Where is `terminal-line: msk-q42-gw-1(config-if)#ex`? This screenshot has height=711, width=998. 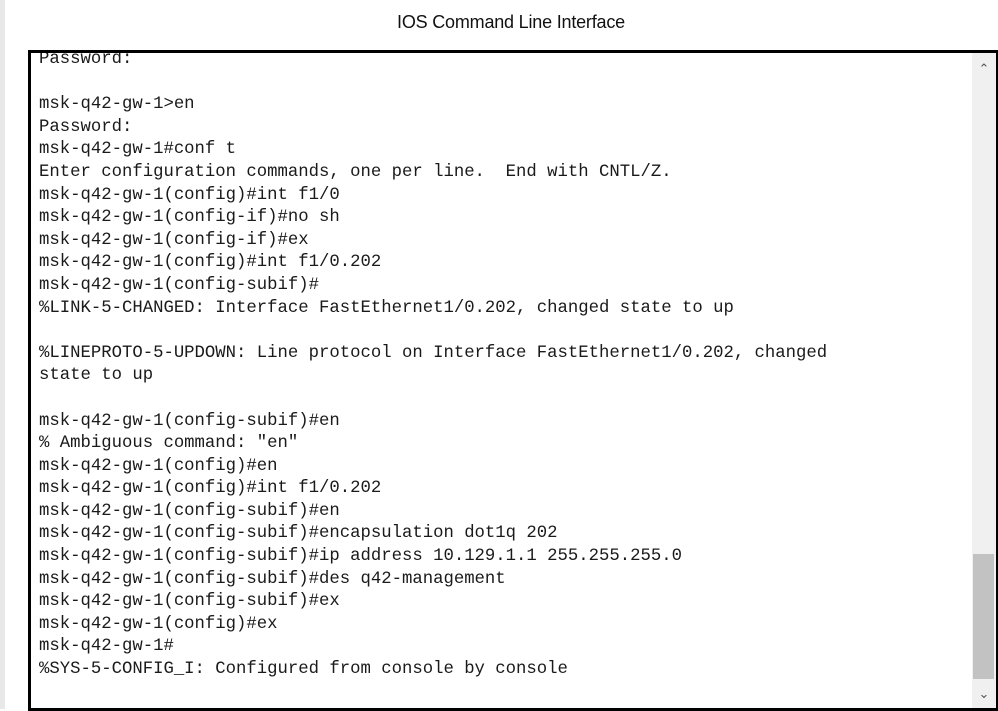
terminal-line: msk-q42-gw-1(config-if)#ex is located at coordinates (174, 240).